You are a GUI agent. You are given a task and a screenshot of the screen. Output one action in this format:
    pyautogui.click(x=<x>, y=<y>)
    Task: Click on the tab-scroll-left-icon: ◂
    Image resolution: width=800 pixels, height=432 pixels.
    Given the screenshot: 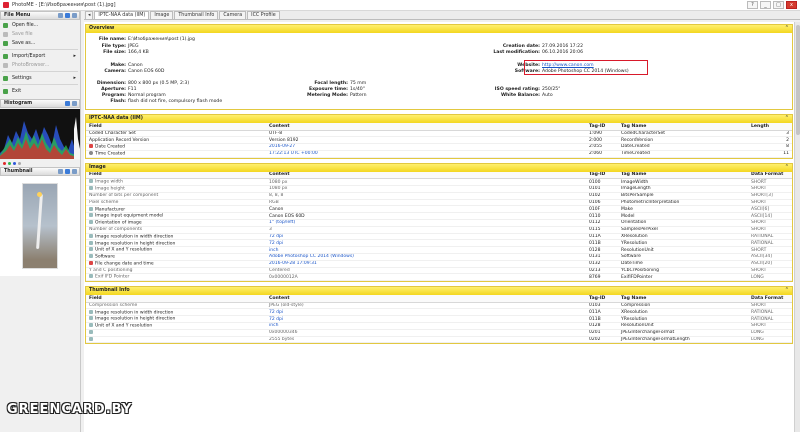 What is the action you would take?
    pyautogui.click(x=89, y=15)
    